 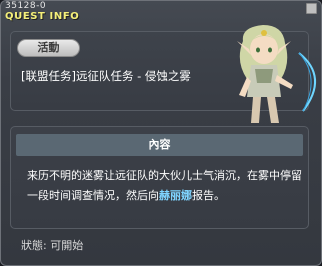 I want to click on description-text-end: 报告。, so click(x=208, y=195).